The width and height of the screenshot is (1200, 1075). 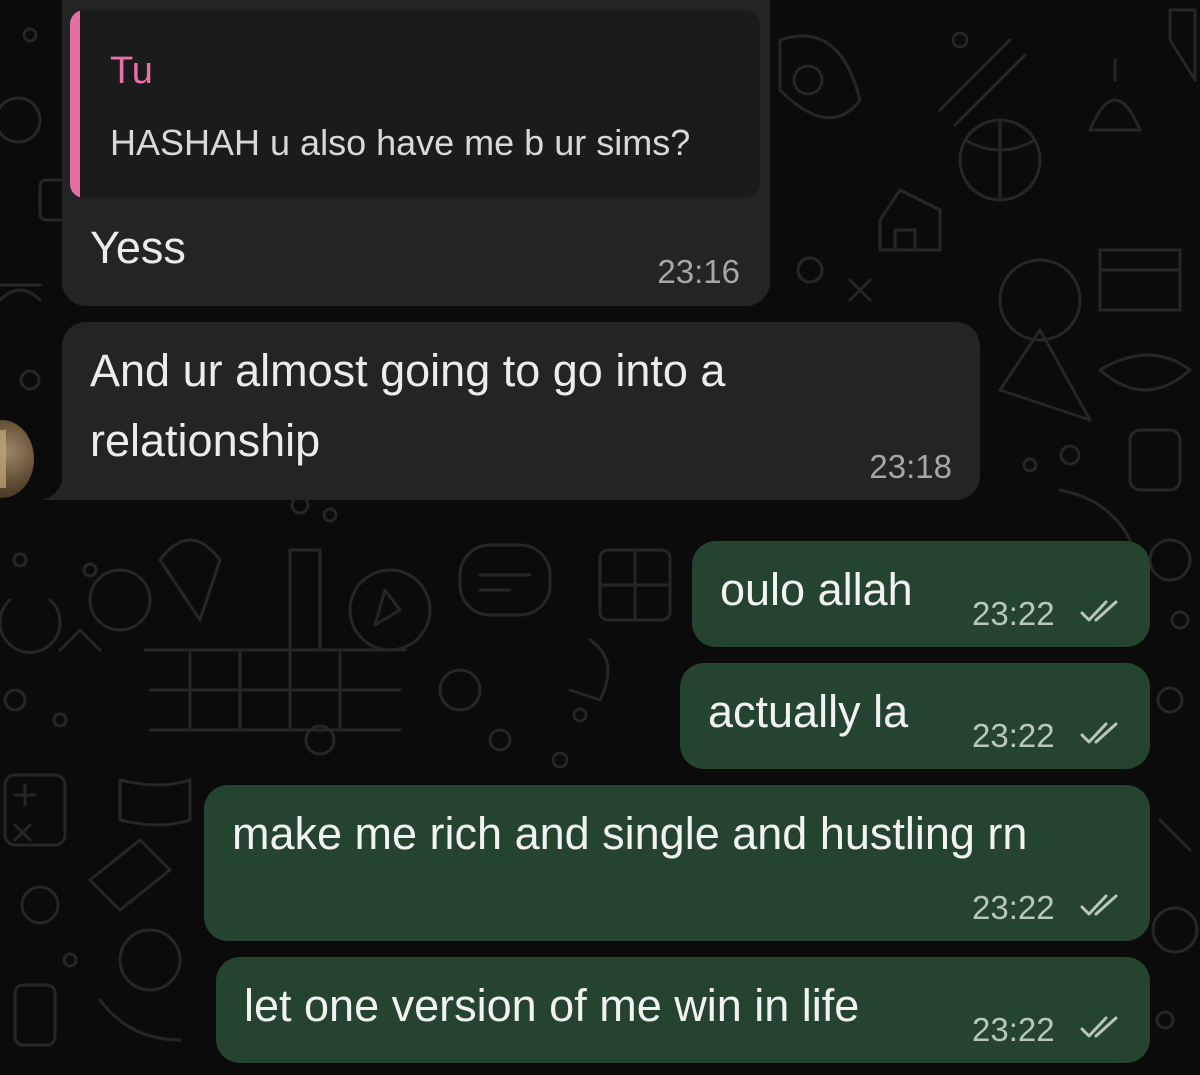 What do you see at coordinates (816, 589) in the screenshot?
I see `message-text: oulo allah` at bounding box center [816, 589].